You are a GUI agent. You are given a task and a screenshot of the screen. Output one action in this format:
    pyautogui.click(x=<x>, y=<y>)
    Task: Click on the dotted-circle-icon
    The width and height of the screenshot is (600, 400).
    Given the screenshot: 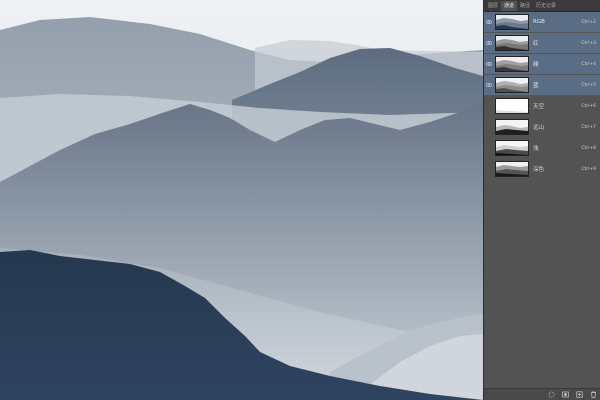 What is the action you would take?
    pyautogui.click(x=551, y=394)
    